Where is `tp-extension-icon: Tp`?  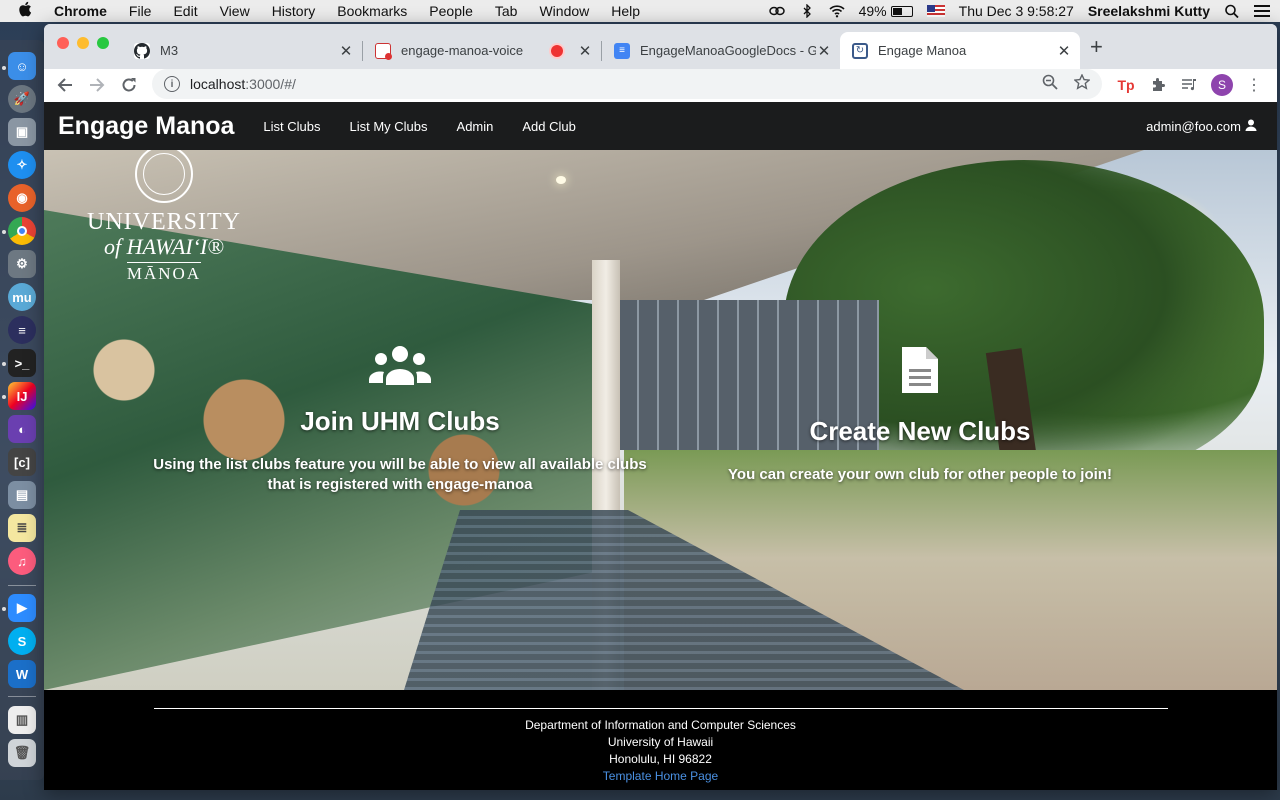 tp-extension-icon: Tp is located at coordinates (1126, 85).